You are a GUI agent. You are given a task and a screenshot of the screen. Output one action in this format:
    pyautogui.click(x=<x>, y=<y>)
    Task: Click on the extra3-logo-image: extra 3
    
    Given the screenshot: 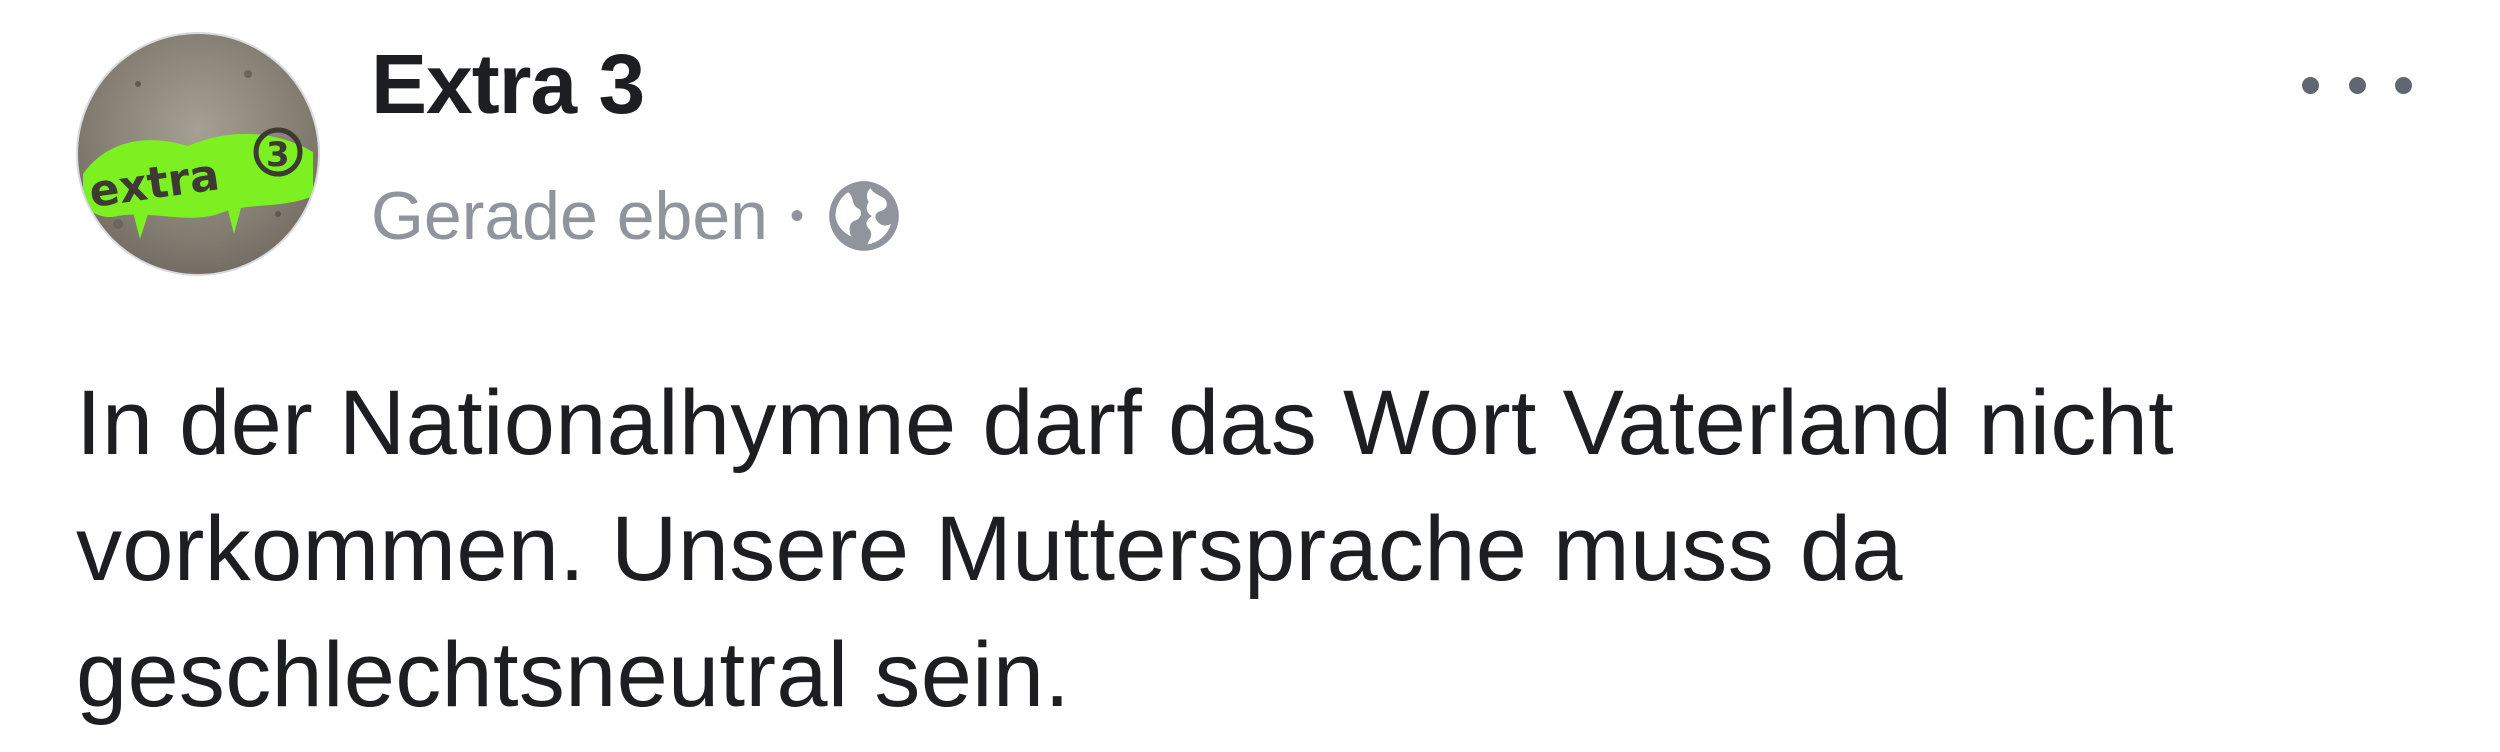 What is the action you would take?
    pyautogui.click(x=198, y=154)
    